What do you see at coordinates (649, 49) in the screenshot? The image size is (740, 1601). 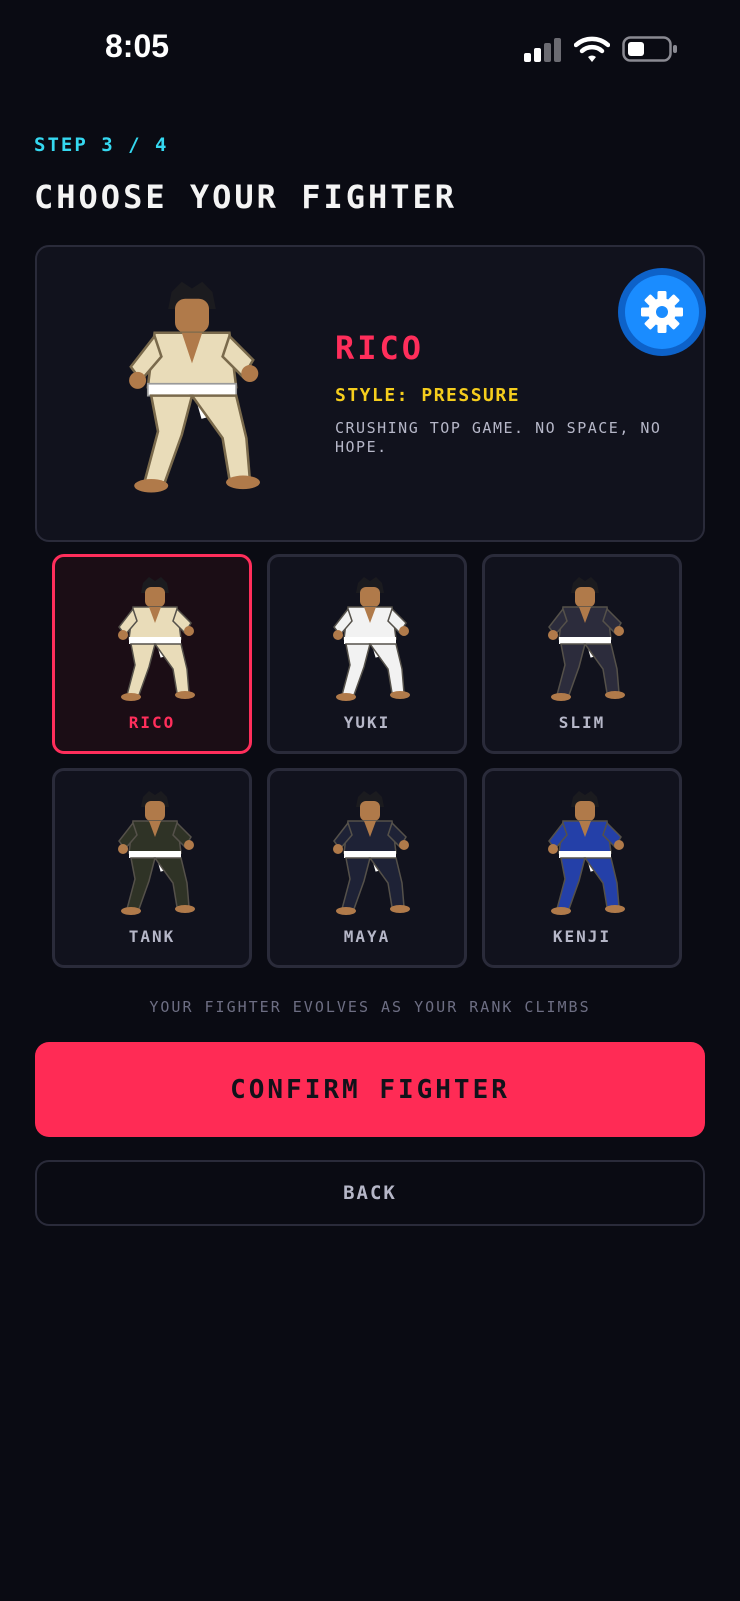 I see `battery-icon` at bounding box center [649, 49].